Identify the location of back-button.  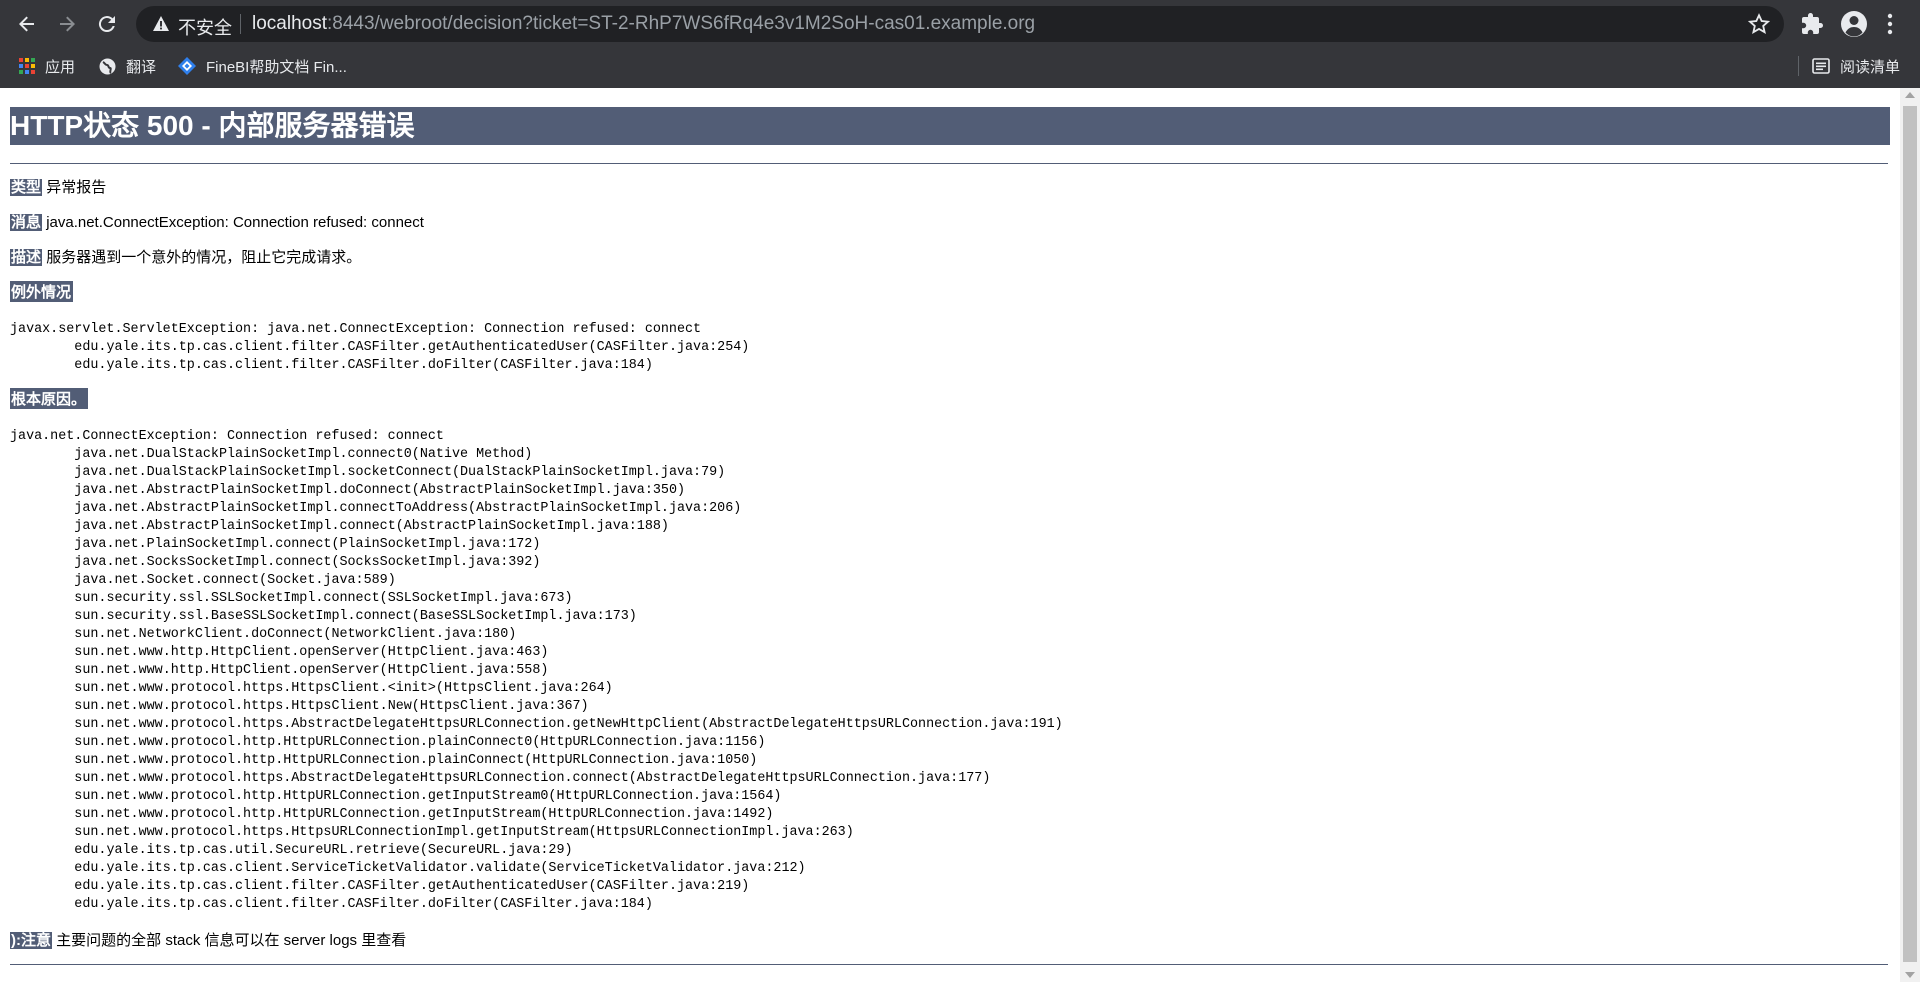
(27, 24).